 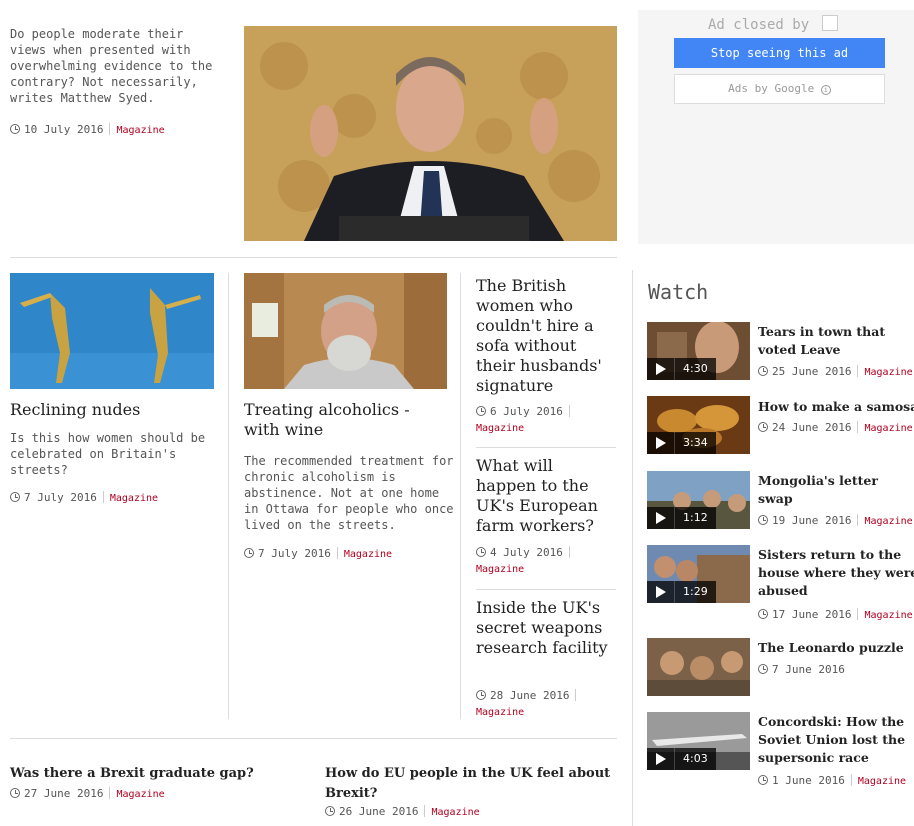 What do you see at coordinates (681, 518) in the screenshot?
I see `play-button: 1:12` at bounding box center [681, 518].